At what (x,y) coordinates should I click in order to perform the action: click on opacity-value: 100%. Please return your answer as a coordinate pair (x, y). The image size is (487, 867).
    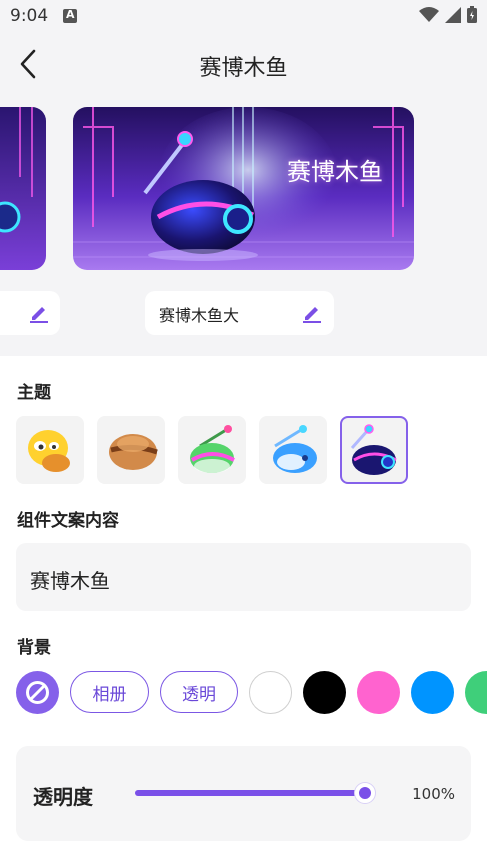
    Looking at the image, I should click on (433, 794).